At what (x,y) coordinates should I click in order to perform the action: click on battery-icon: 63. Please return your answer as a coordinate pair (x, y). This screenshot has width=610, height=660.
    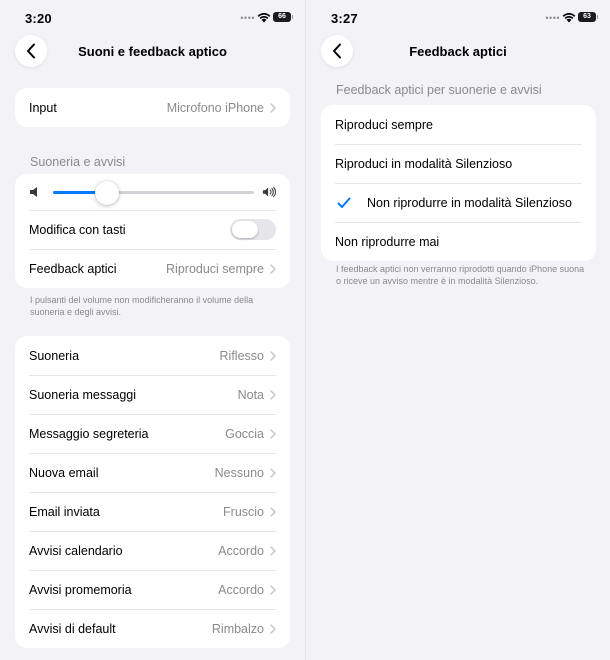
    Looking at the image, I should click on (588, 17).